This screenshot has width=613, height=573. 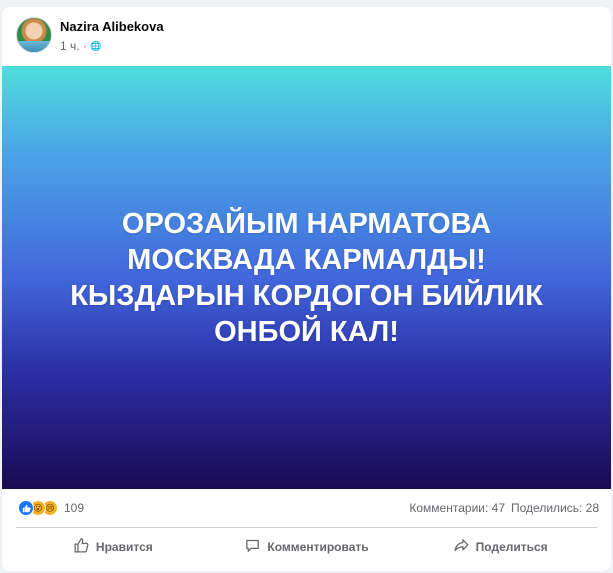 I want to click on avatar, so click(x=34, y=35).